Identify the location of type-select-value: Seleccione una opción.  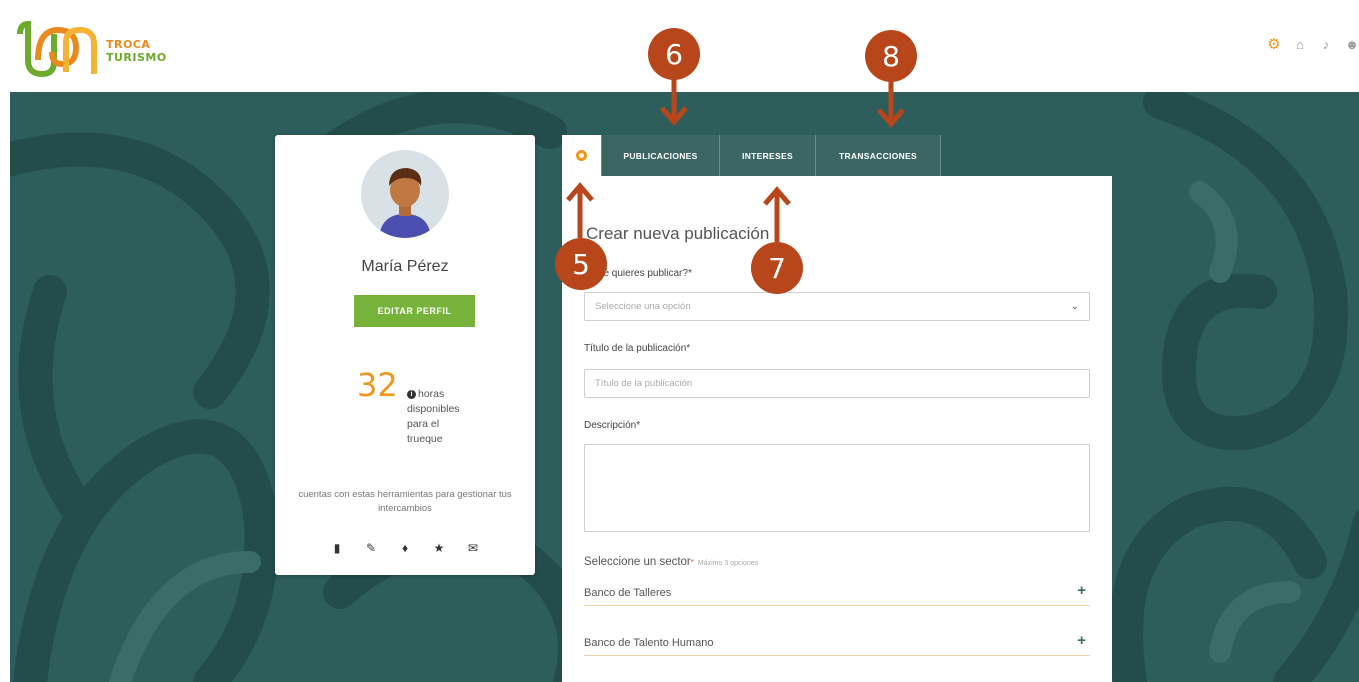
(643, 306).